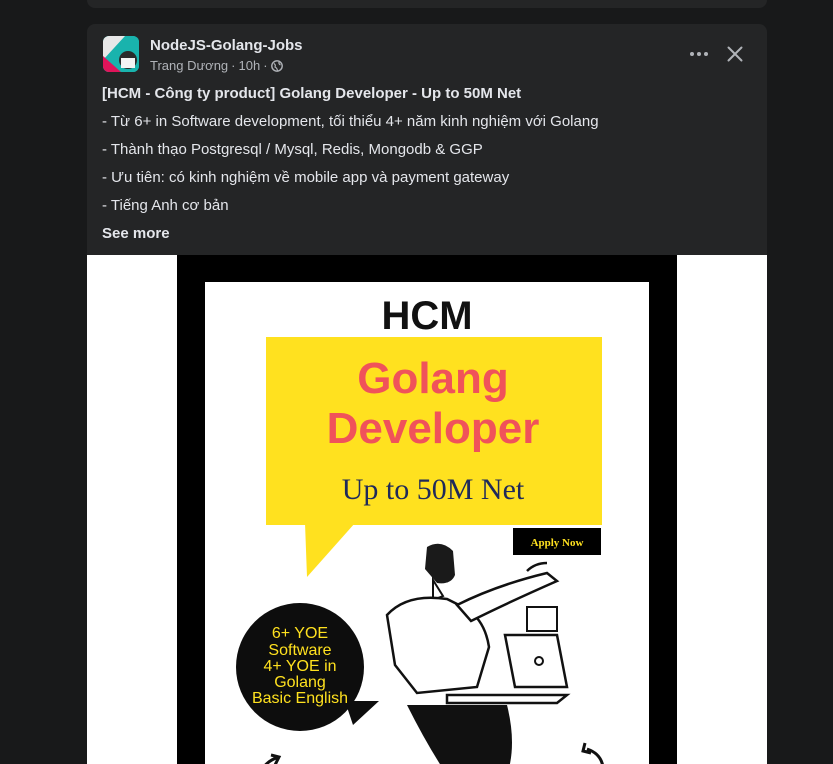 The width and height of the screenshot is (833, 764). I want to click on previous-post-card, so click(427, 4).